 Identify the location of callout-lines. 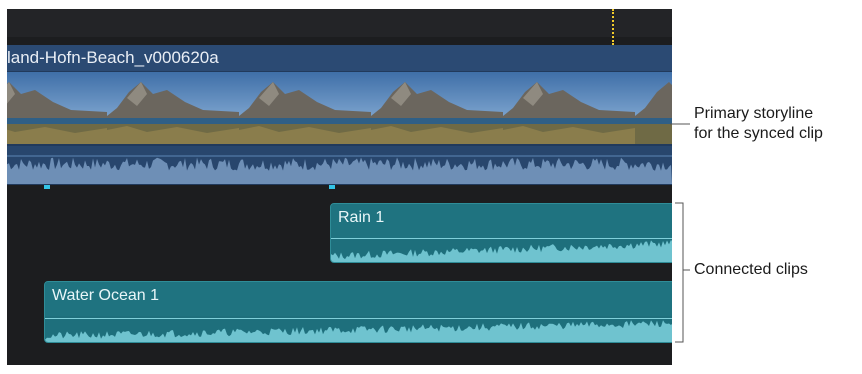
(680, 233).